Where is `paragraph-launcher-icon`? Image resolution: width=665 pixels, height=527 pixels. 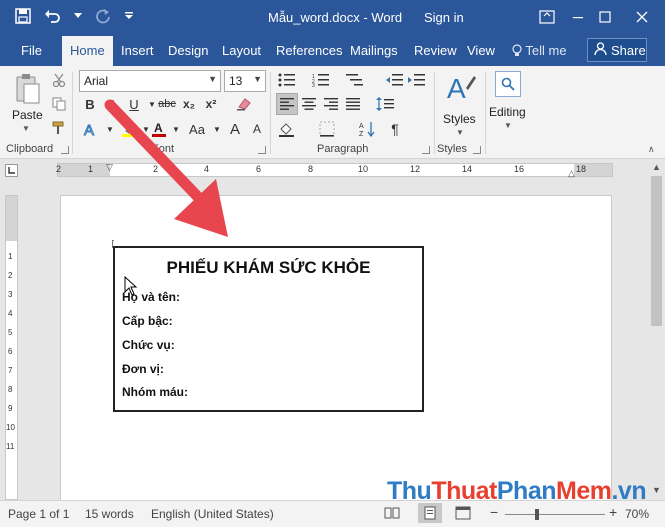 paragraph-launcher-icon is located at coordinates (426, 150).